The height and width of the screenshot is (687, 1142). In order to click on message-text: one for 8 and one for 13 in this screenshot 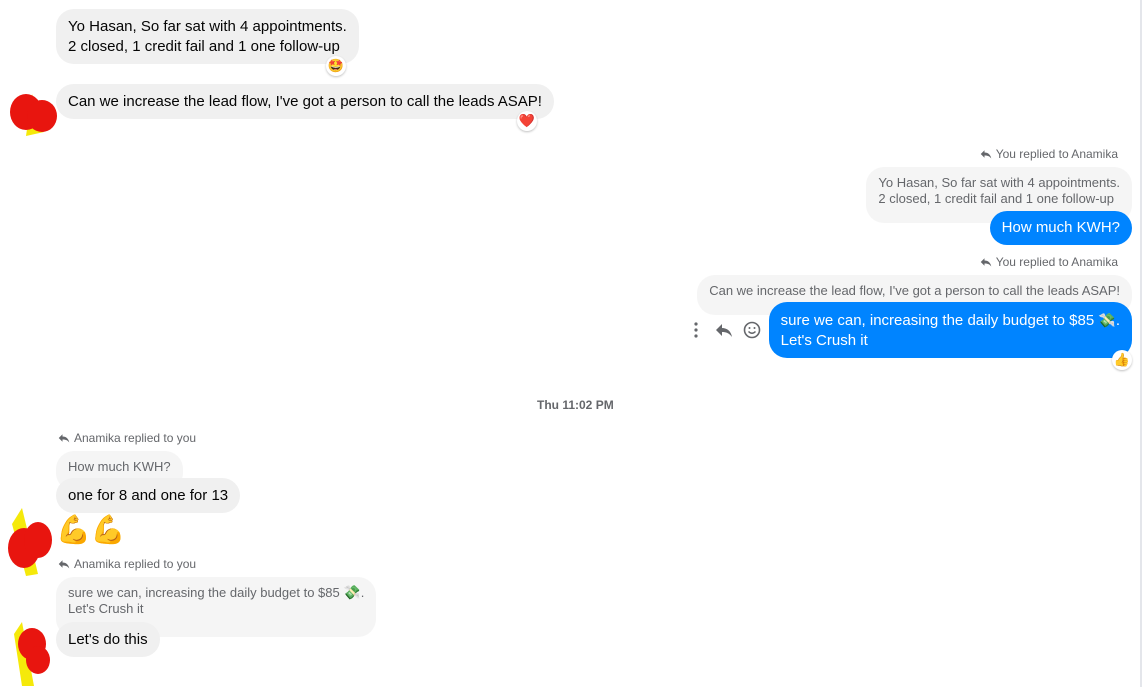, I will do `click(148, 495)`.